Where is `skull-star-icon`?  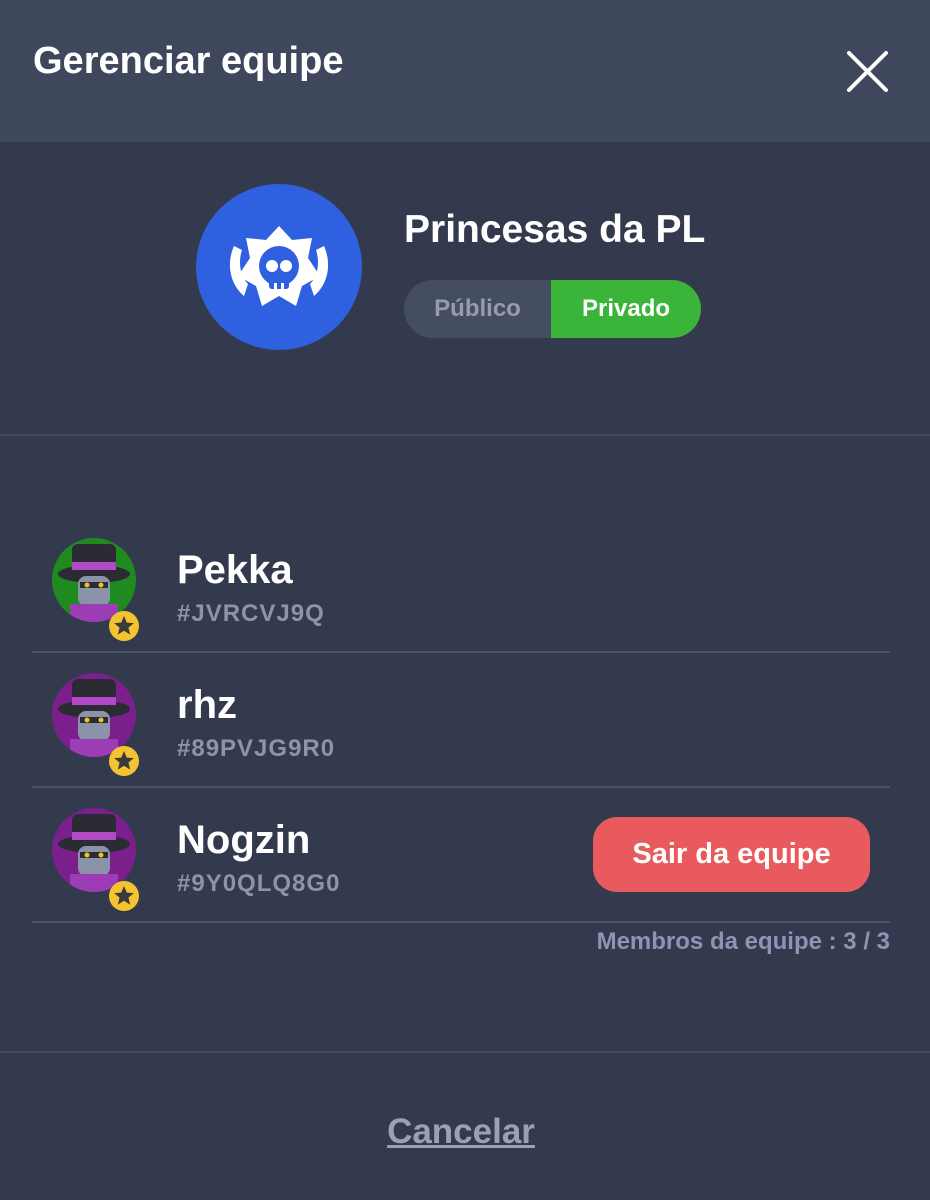
skull-star-icon is located at coordinates (279, 266).